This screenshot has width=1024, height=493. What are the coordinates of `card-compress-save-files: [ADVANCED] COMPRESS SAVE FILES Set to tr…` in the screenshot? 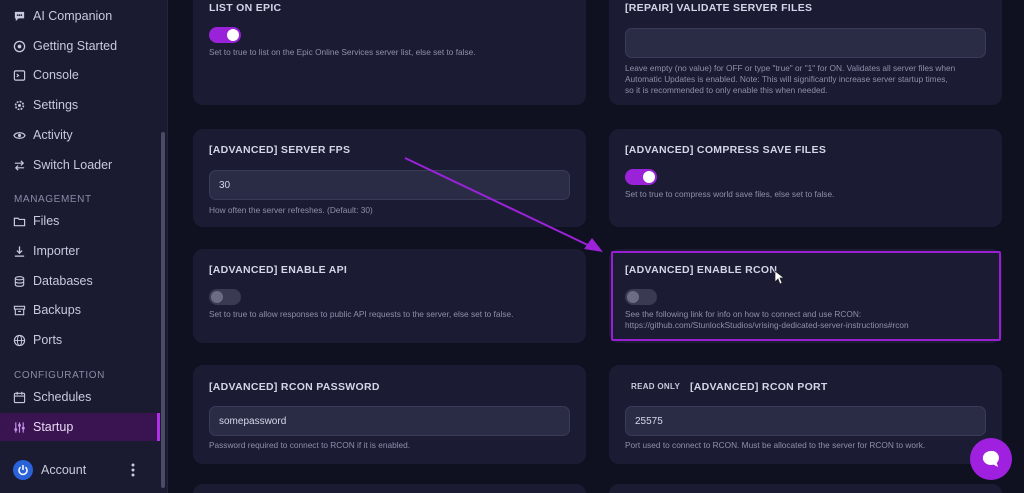 It's located at (805, 178).